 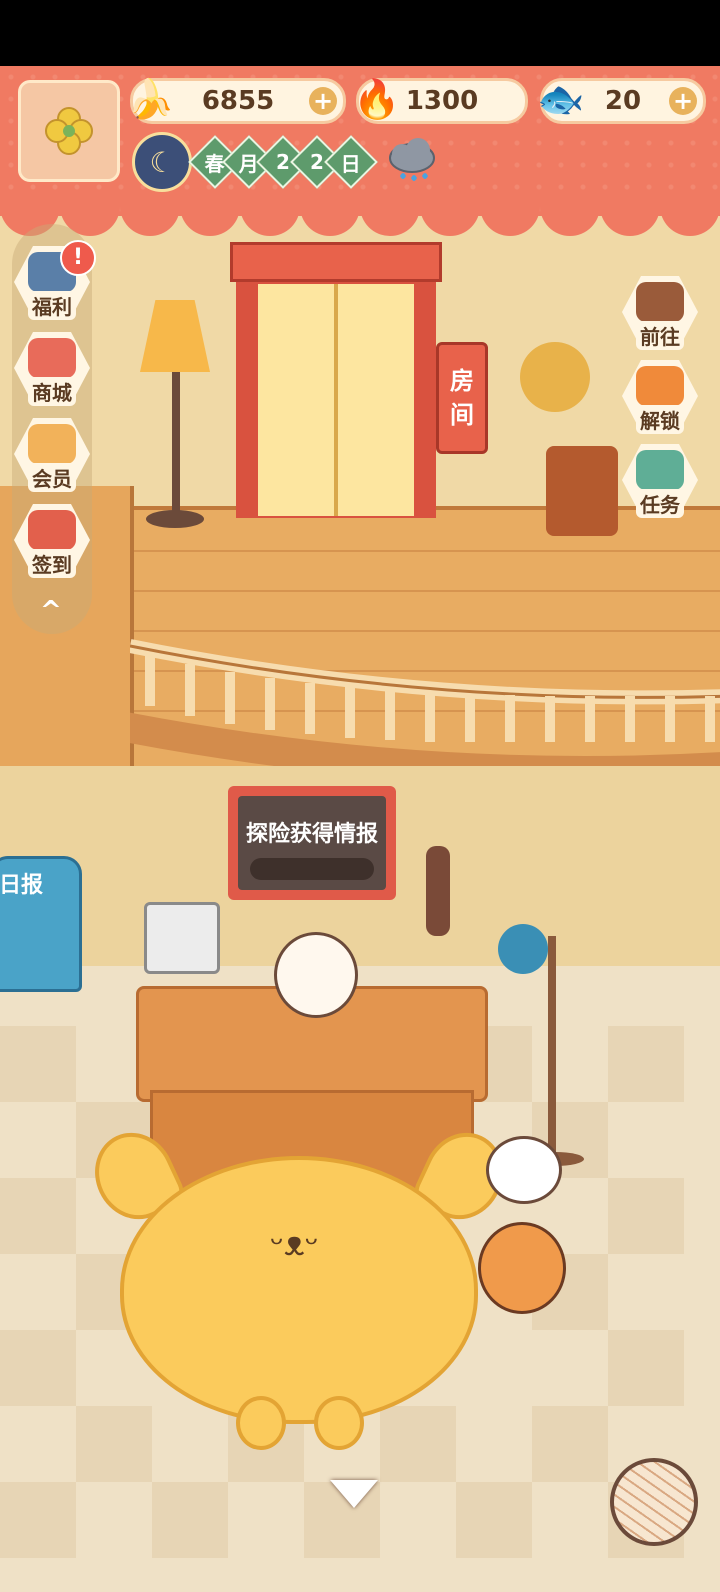 I want to click on floor-lamp-pole, so click(x=176, y=447).